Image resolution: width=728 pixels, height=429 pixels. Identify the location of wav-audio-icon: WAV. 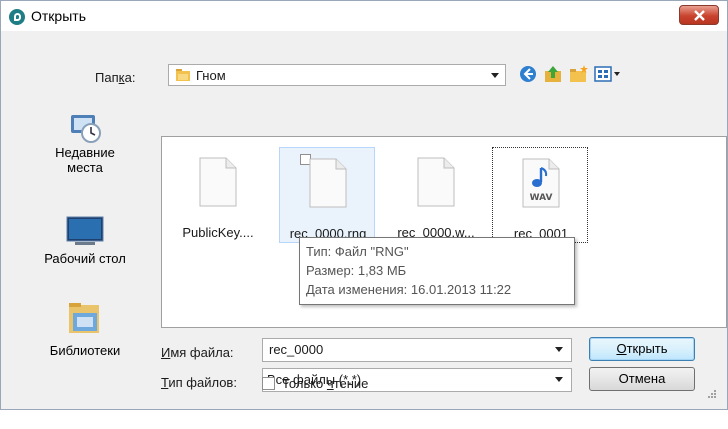
(541, 183).